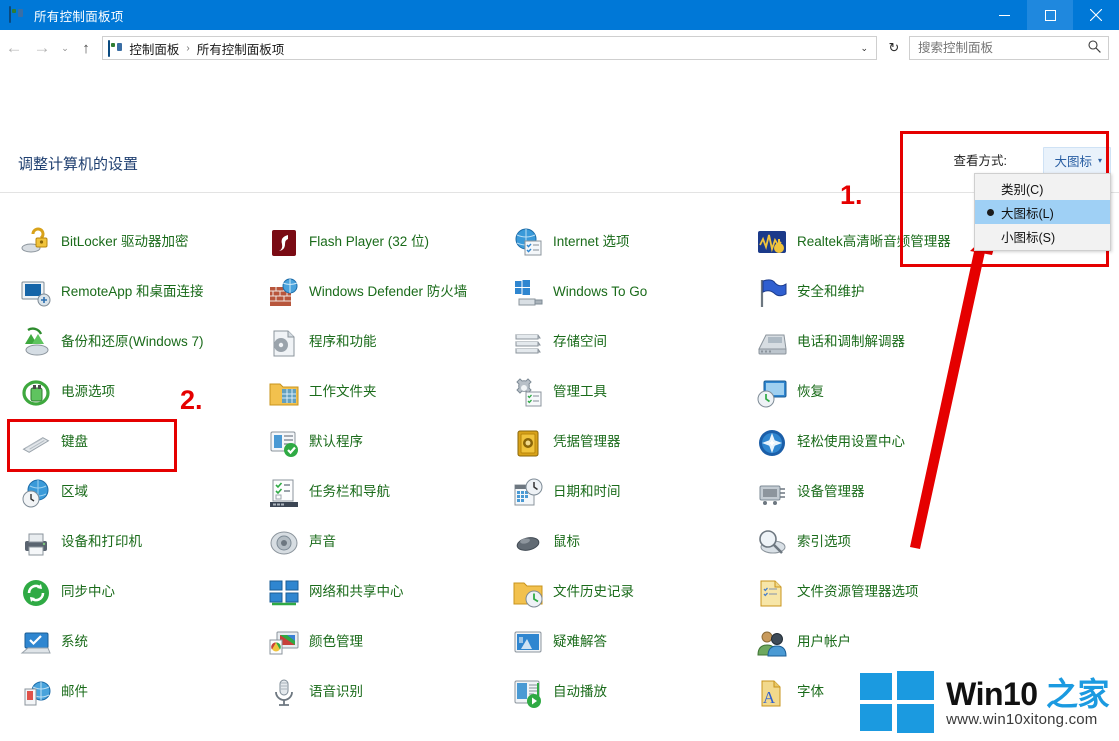 This screenshot has height=741, width=1119. I want to click on control-panel-item-devices-printers: 设备和打印机, so click(136, 543).